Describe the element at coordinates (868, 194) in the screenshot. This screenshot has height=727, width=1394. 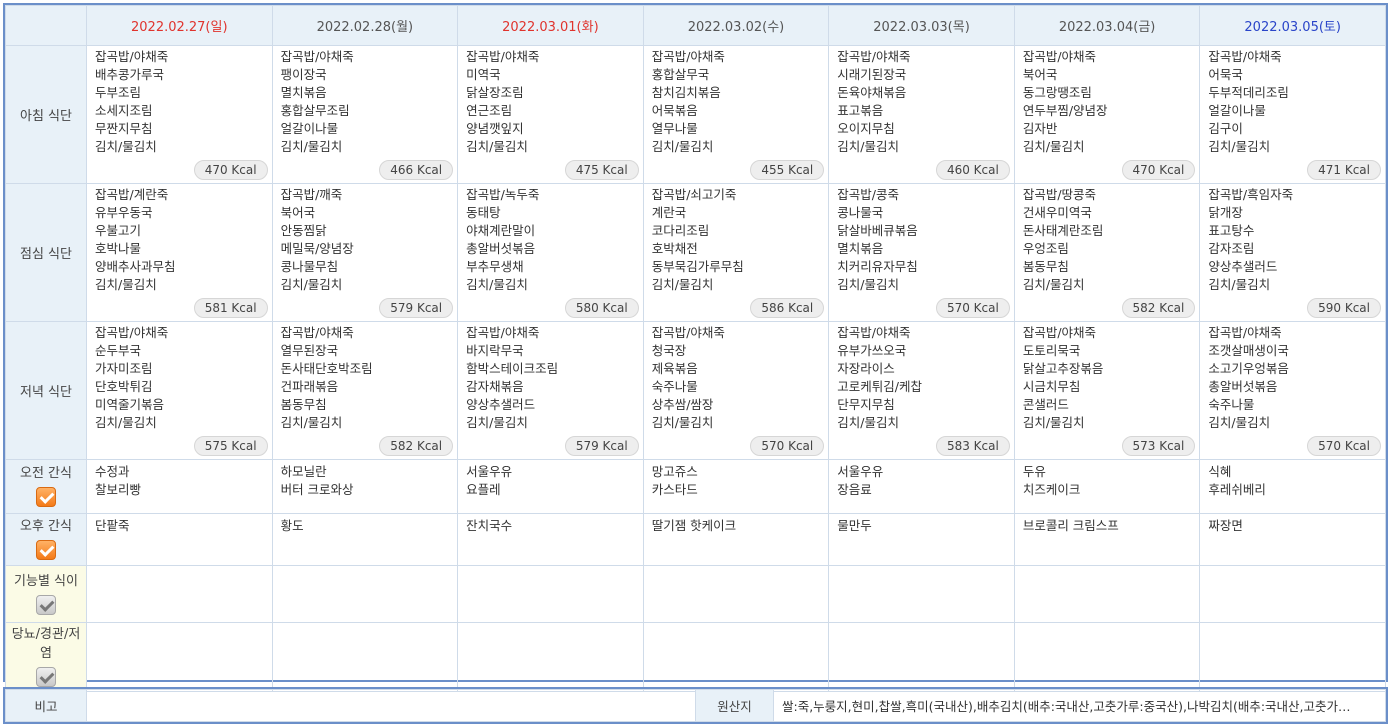
I see `menu-item: 잡곡밥/콩죽` at that location.